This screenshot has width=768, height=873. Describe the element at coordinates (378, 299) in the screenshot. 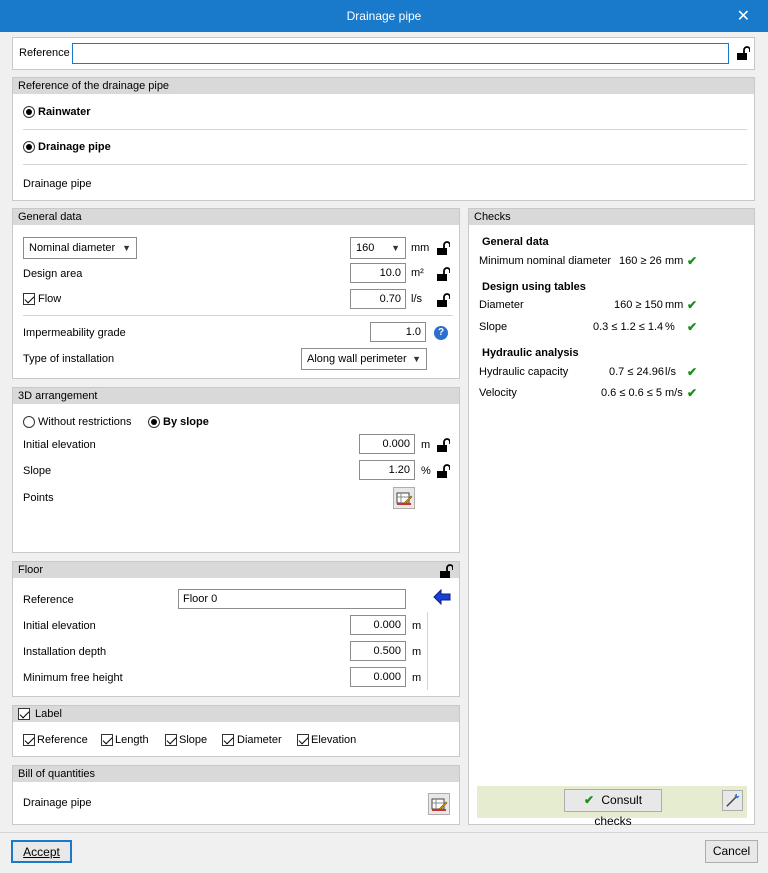

I see `flow-input: 0.70` at that location.